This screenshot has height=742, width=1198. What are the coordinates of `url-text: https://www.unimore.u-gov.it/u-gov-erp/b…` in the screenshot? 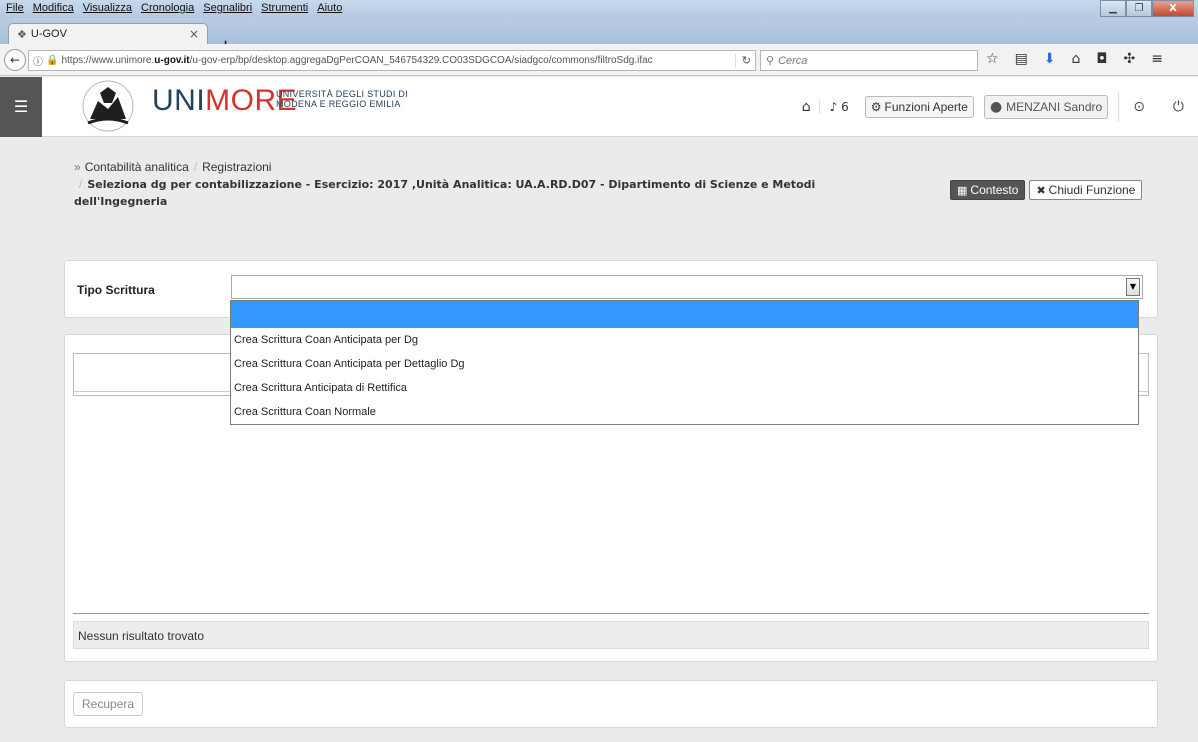 It's located at (357, 60).